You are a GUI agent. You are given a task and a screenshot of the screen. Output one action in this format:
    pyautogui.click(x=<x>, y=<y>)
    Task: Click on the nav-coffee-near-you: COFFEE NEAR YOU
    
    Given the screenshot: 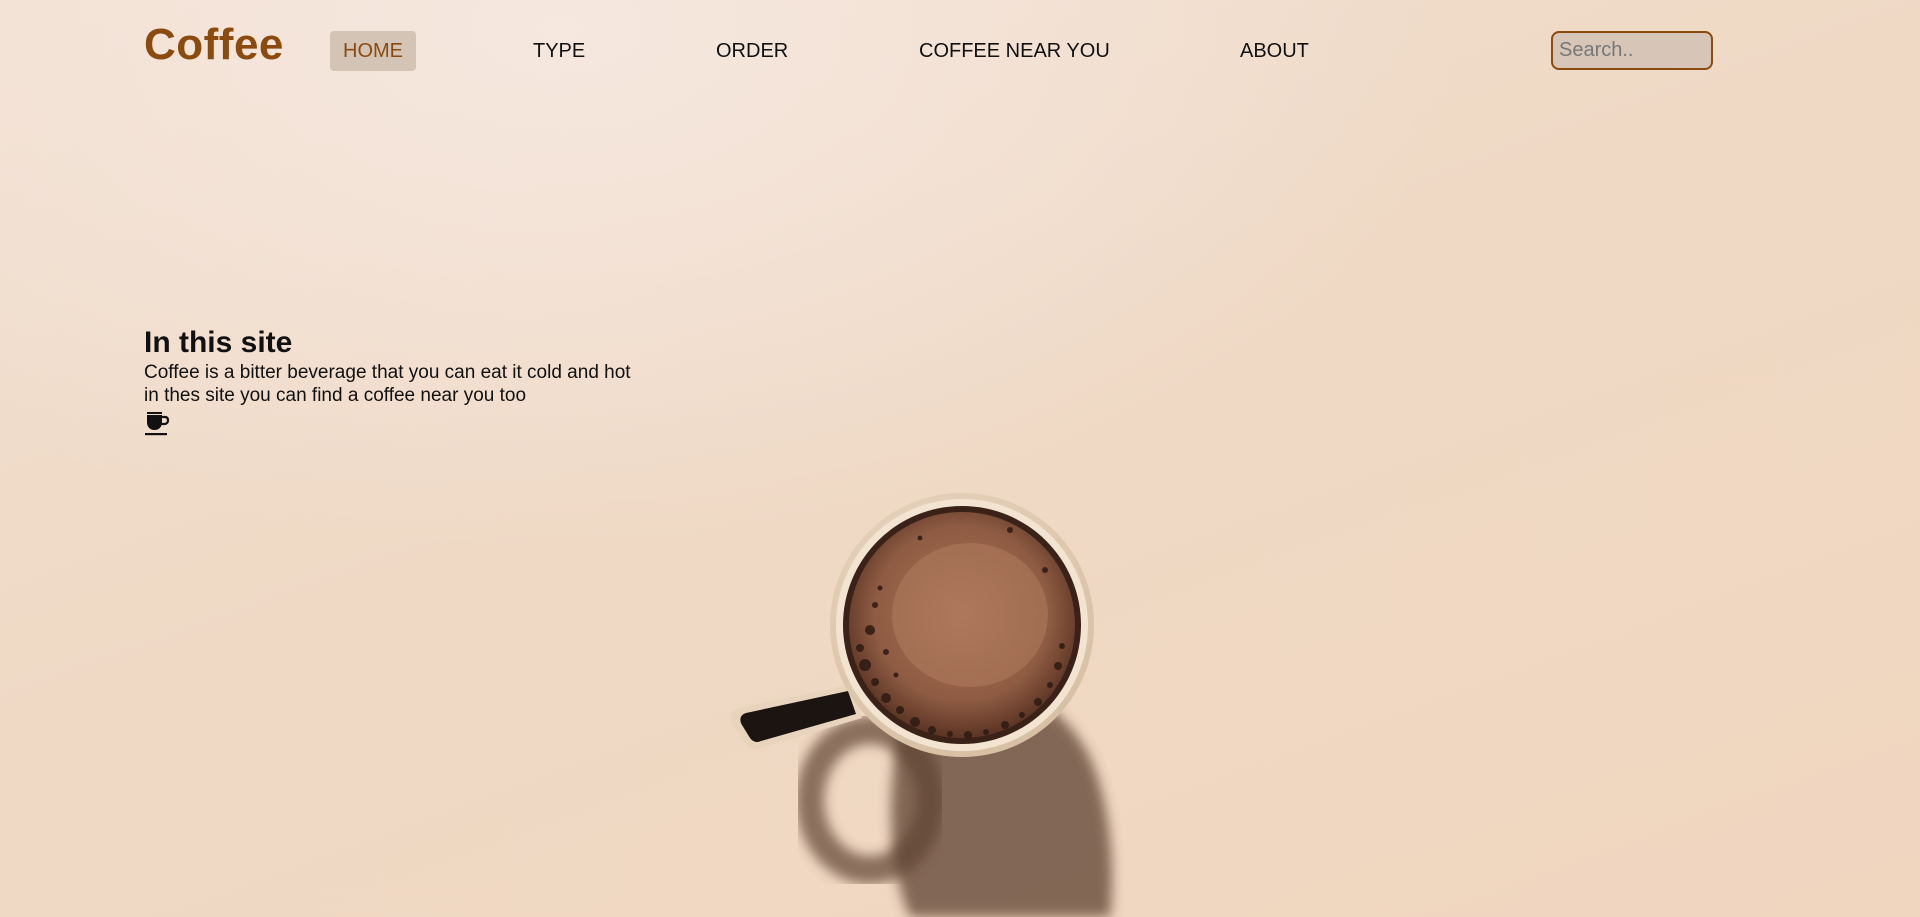 What is the action you would take?
    pyautogui.click(x=1014, y=51)
    